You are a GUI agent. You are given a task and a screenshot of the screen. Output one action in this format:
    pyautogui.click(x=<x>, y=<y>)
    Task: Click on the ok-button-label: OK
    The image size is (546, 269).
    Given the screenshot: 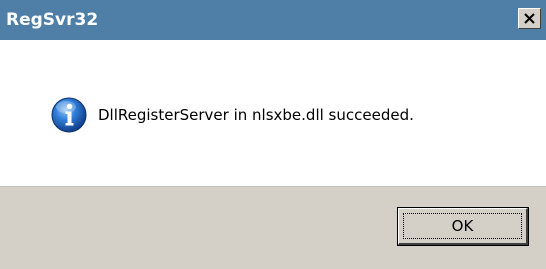 What is the action you would take?
    pyautogui.click(x=462, y=226)
    